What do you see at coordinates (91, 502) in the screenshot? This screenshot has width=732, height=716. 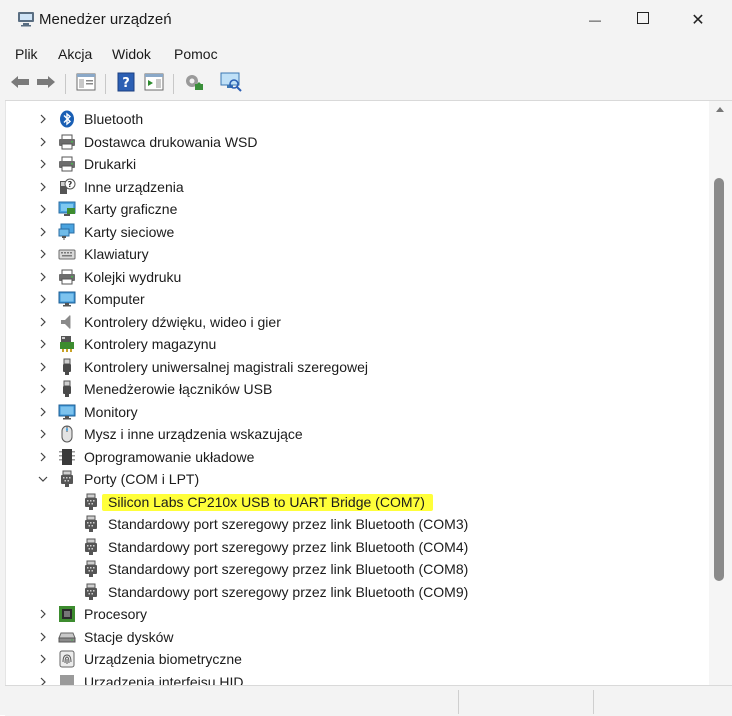 I see `port-icon` at bounding box center [91, 502].